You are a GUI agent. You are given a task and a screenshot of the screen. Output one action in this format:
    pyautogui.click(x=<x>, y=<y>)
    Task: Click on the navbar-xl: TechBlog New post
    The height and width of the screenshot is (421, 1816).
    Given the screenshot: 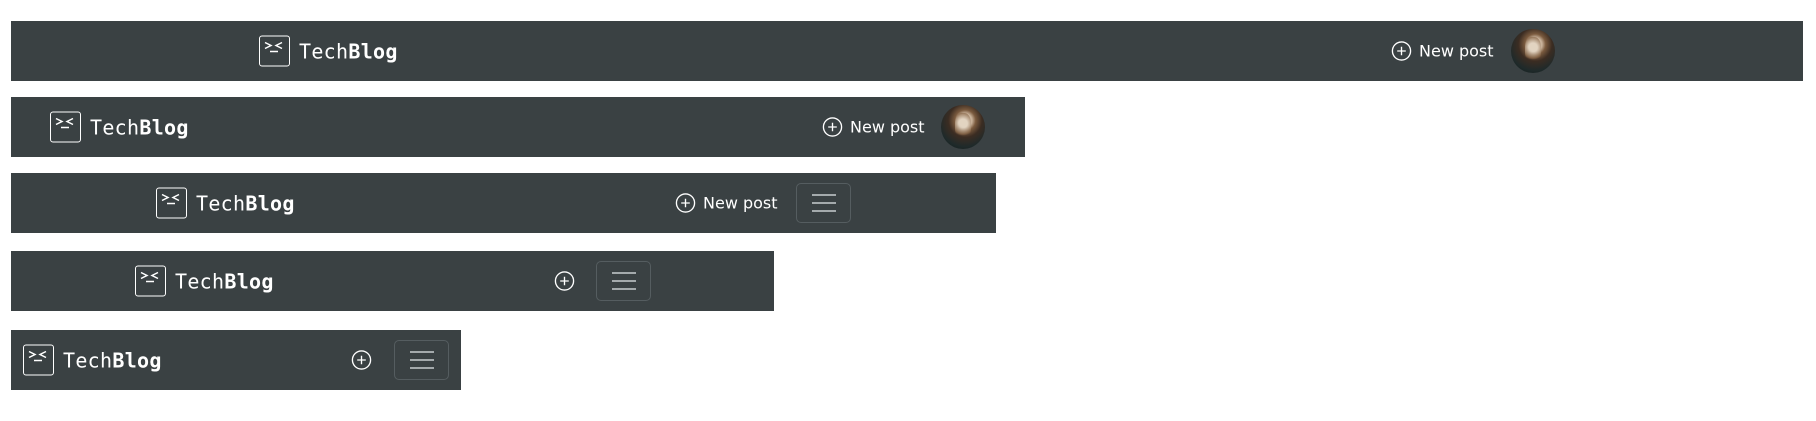 What is the action you would take?
    pyautogui.click(x=907, y=51)
    